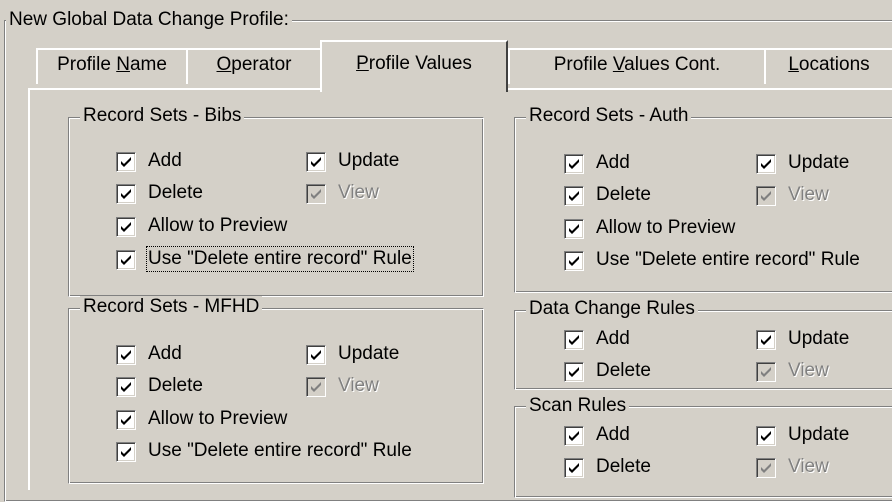 This screenshot has width=892, height=502. What do you see at coordinates (609, 116) in the screenshot?
I see `group-title: Record Sets - Auth` at bounding box center [609, 116].